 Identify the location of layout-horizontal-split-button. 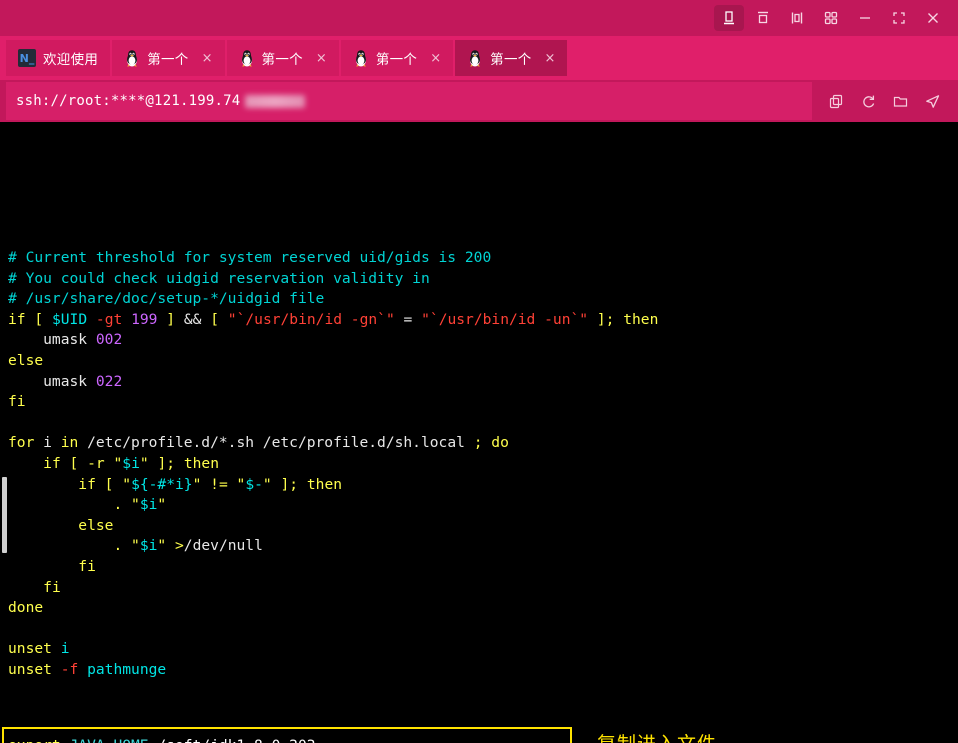
(763, 18).